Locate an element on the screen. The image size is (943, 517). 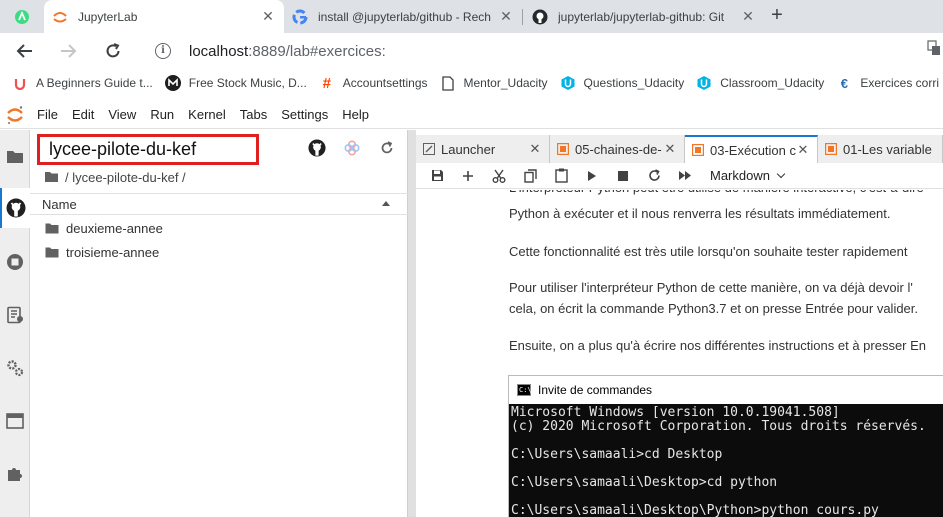
file-browser-tab is located at coordinates (15, 156).